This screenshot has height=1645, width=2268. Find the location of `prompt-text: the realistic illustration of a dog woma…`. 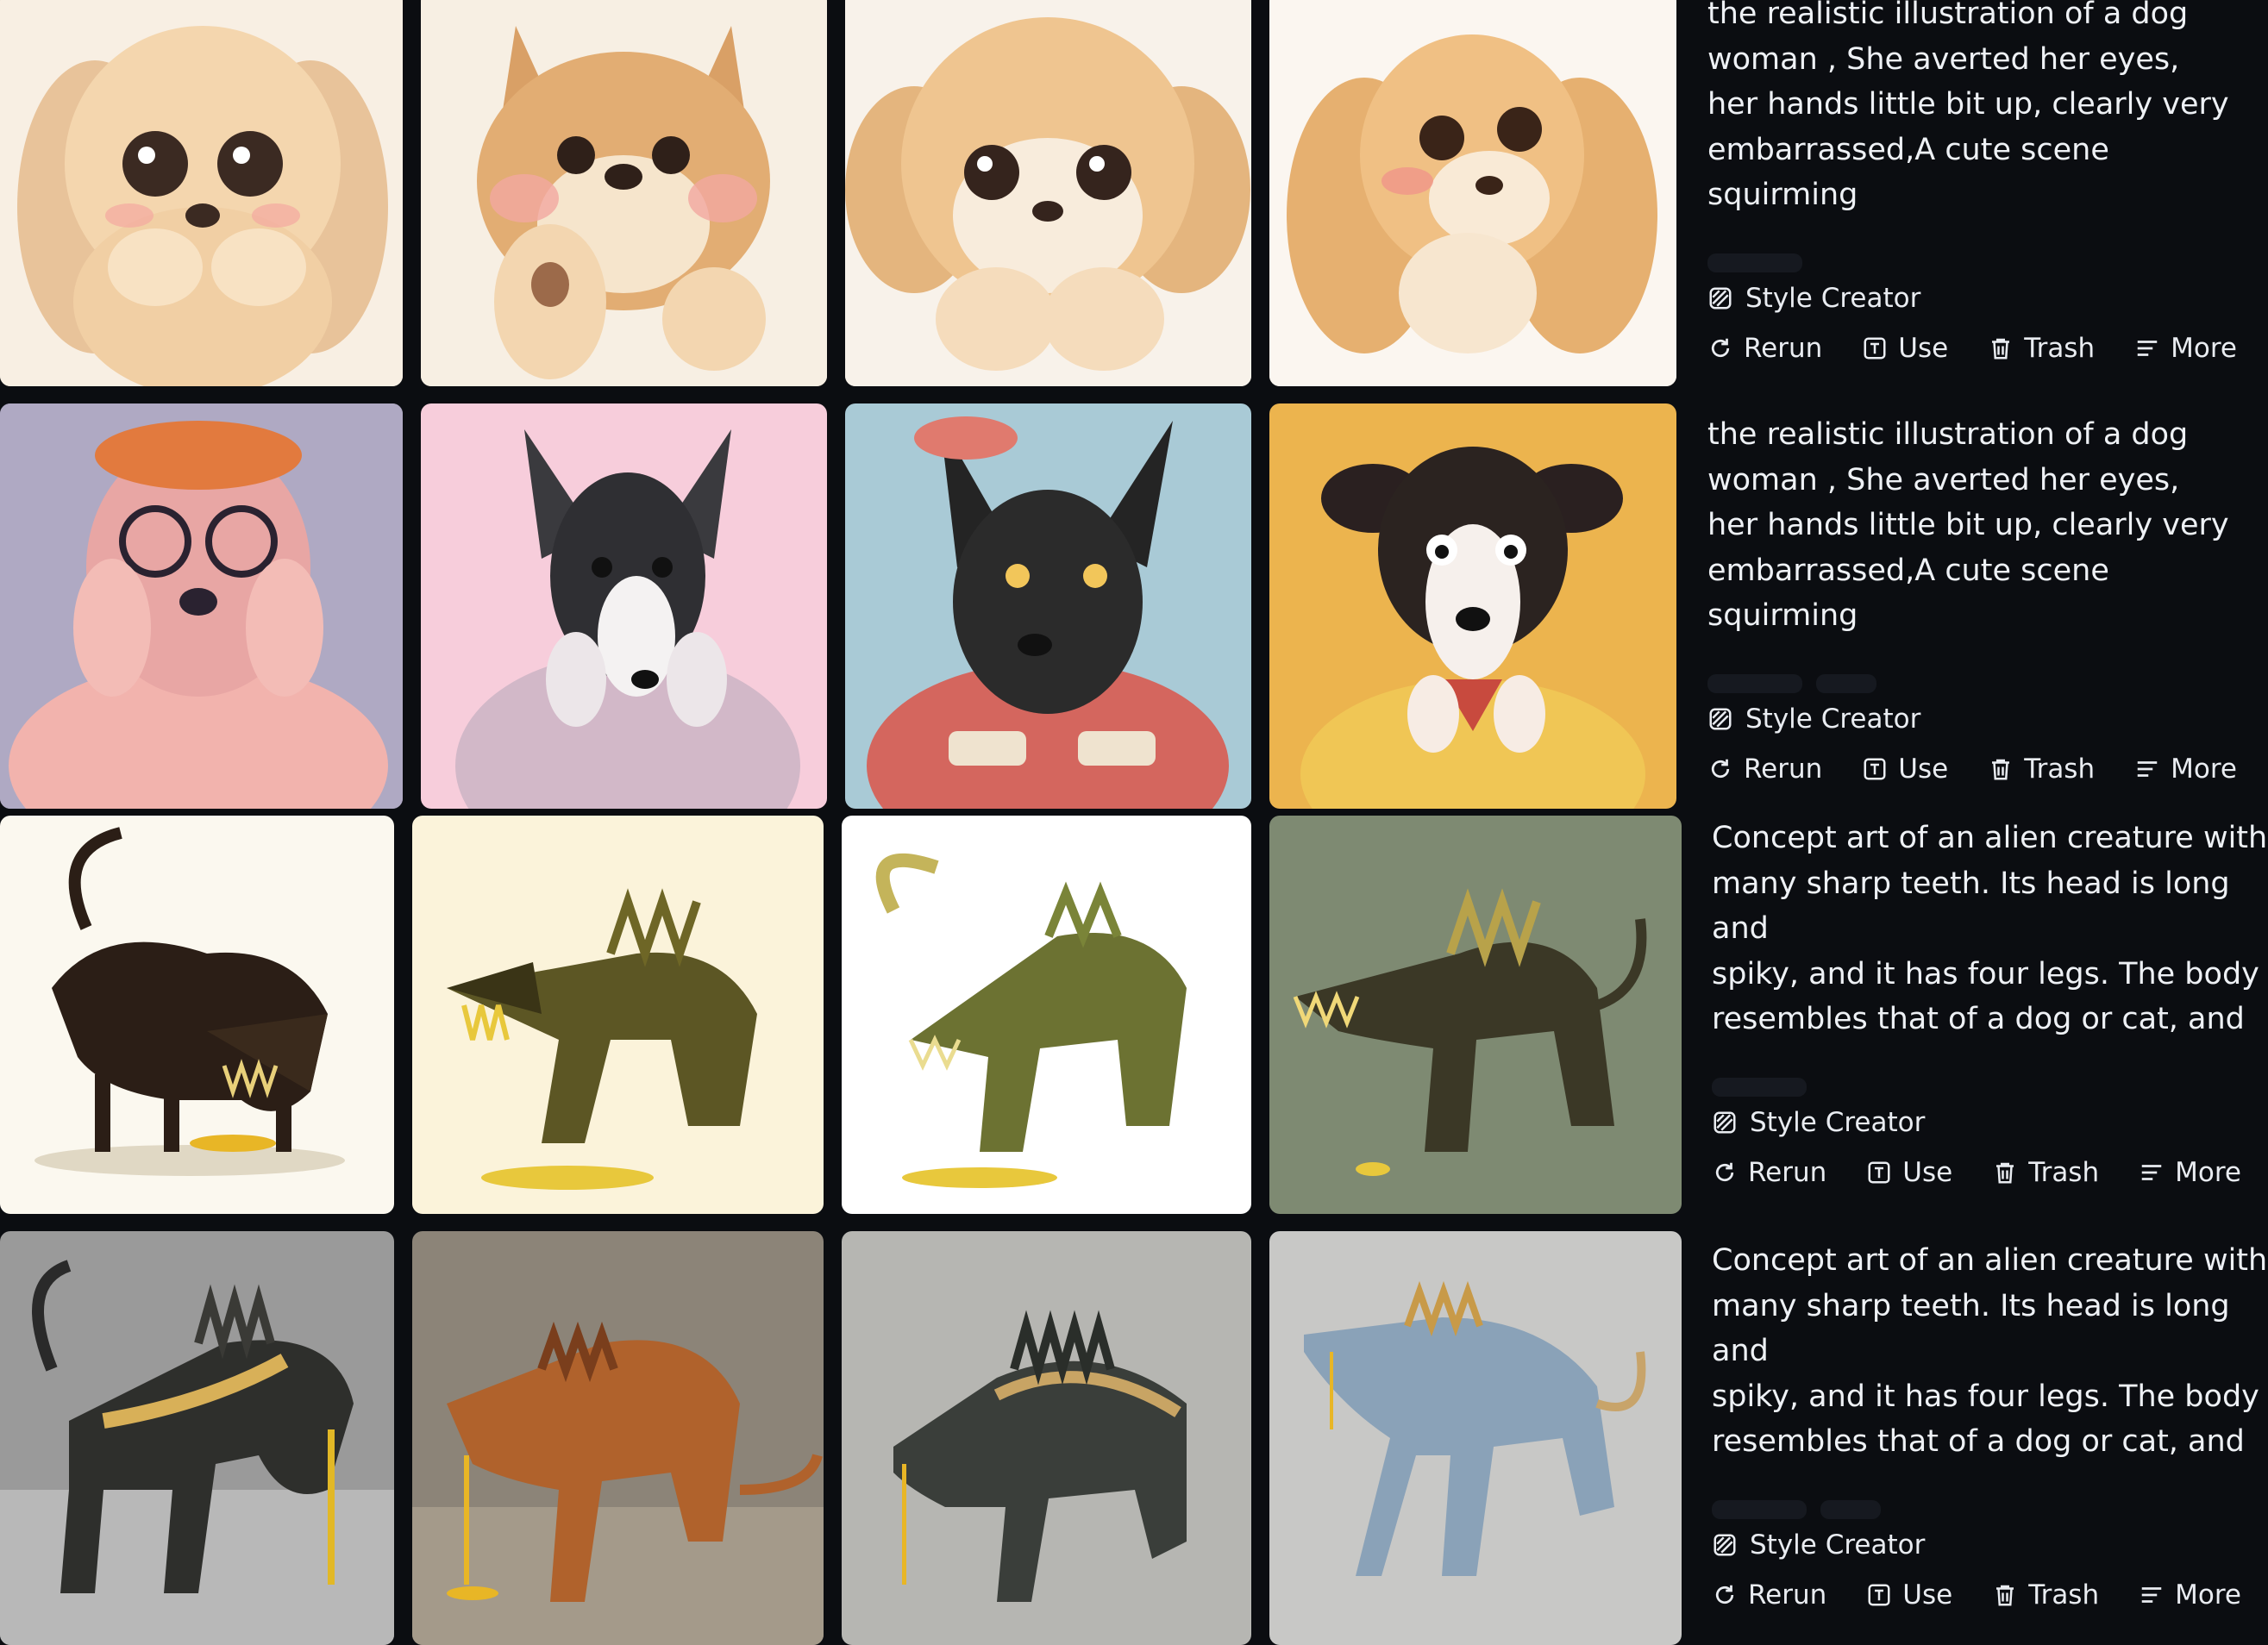

prompt-text: the realistic illustration of a dog woma… is located at coordinates (1968, 525).